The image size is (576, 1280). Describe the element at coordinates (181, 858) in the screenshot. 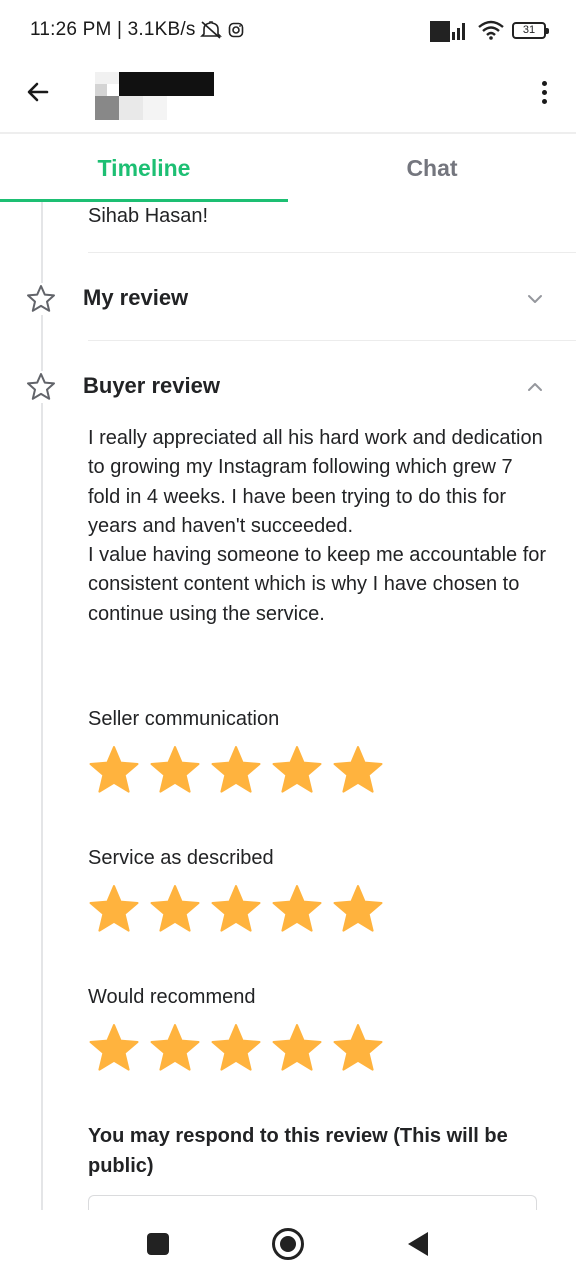

I see `rating-label: Service as described` at that location.